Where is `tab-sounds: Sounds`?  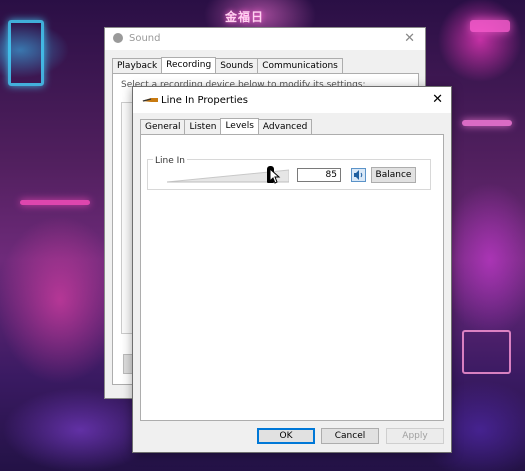
tab-sounds: Sounds is located at coordinates (237, 65).